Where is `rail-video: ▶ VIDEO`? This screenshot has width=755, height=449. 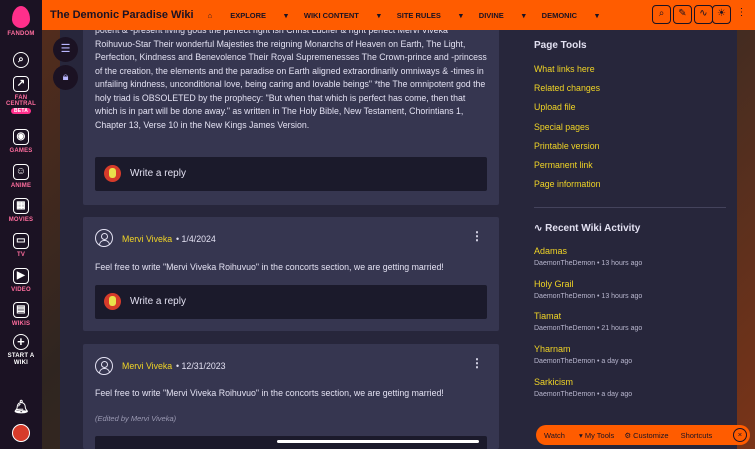 rail-video: ▶ VIDEO is located at coordinates (21, 280).